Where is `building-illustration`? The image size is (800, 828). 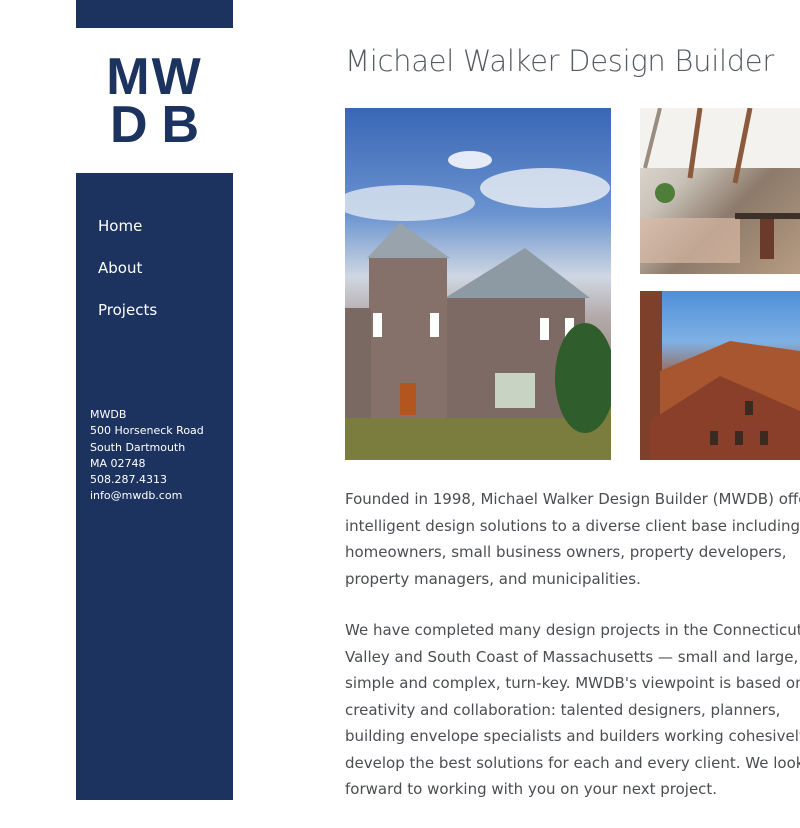
building-illustration is located at coordinates (720, 375).